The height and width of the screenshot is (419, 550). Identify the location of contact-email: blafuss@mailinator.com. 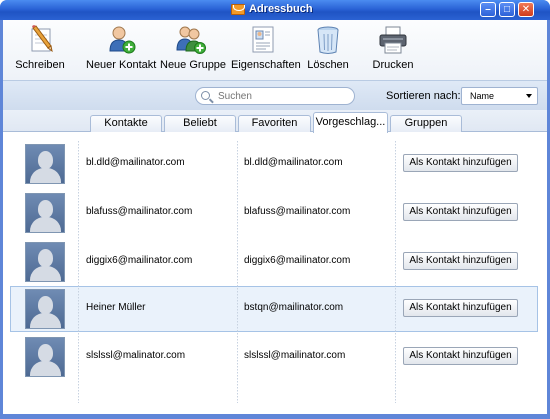
(297, 211).